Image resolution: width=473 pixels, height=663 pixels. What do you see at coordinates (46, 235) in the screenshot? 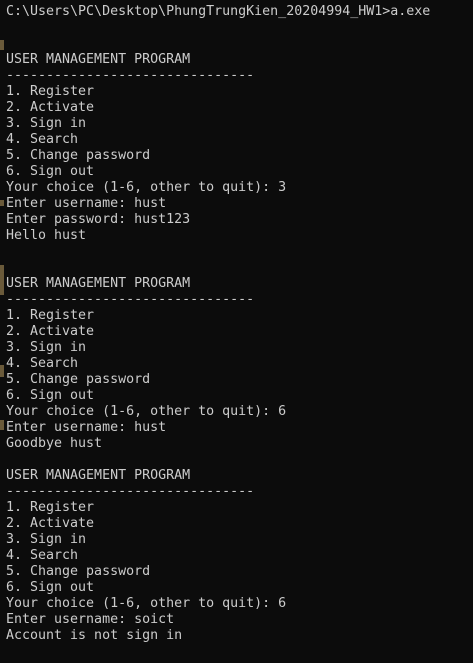
I see `console-line: Hello hust` at bounding box center [46, 235].